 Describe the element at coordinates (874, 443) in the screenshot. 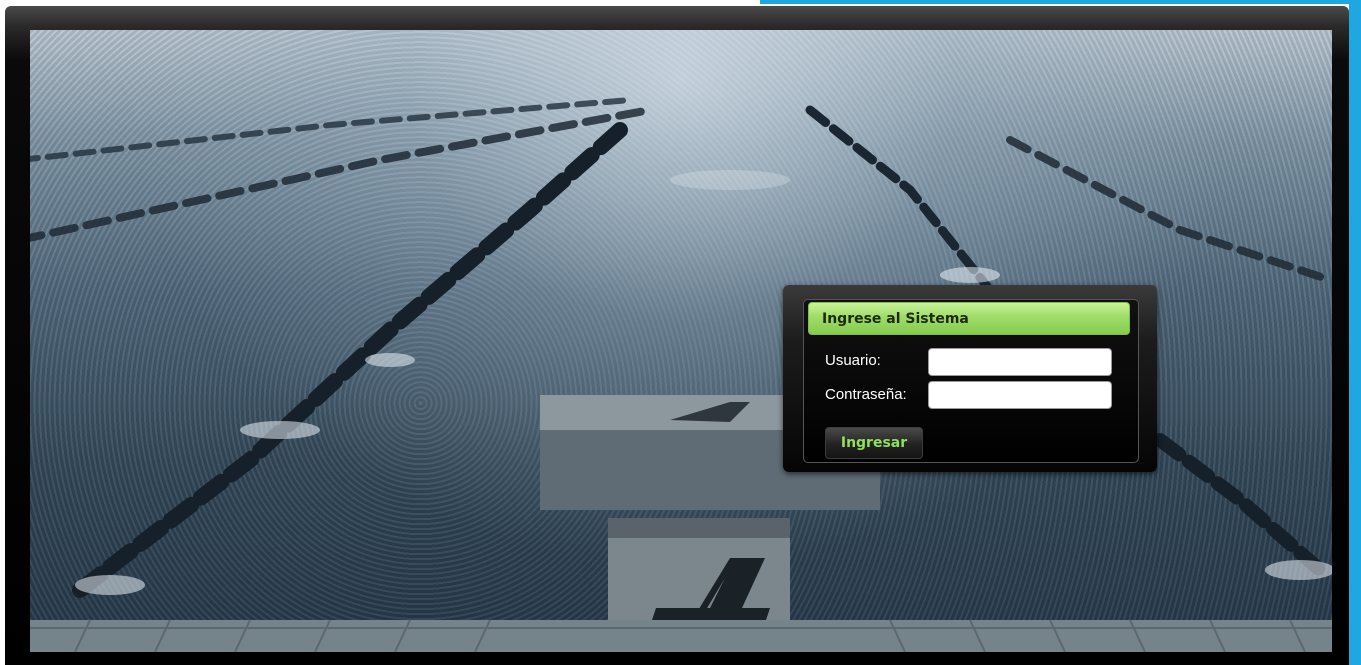

I see `login-button: Ingresar` at that location.